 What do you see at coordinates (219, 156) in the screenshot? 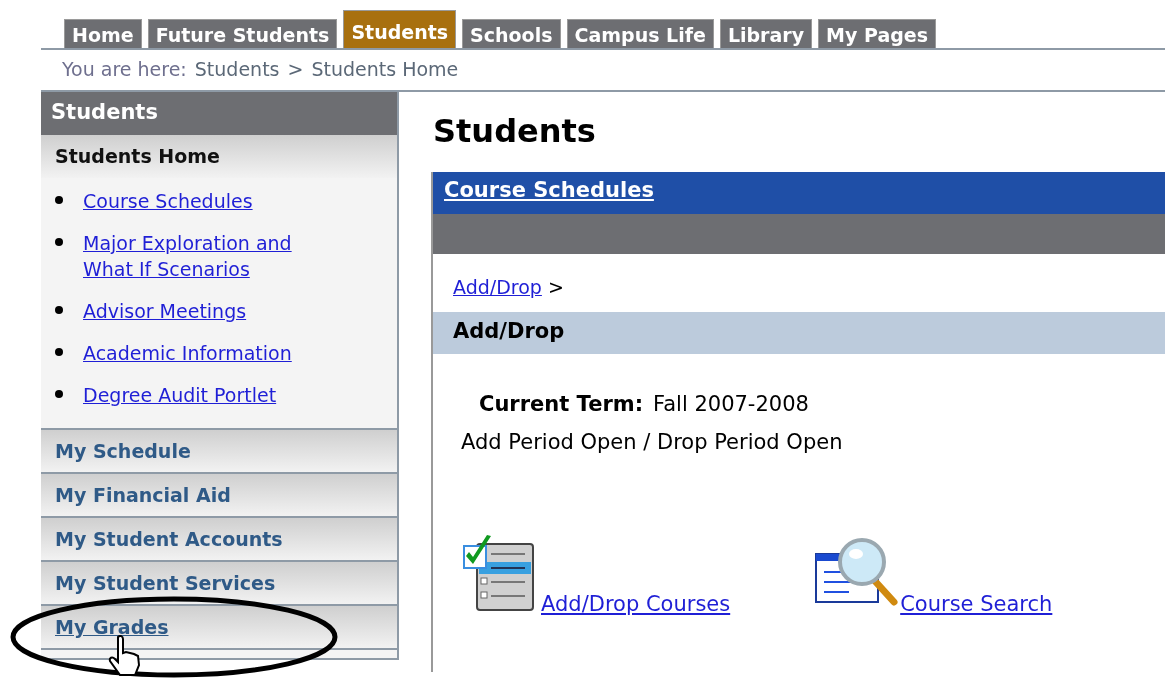
I see `sidebar-item: Students Home` at bounding box center [219, 156].